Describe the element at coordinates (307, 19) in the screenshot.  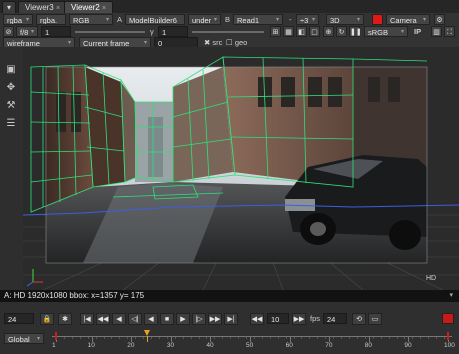
I see `downscale-dropdown: ÷3 ▾` at that location.